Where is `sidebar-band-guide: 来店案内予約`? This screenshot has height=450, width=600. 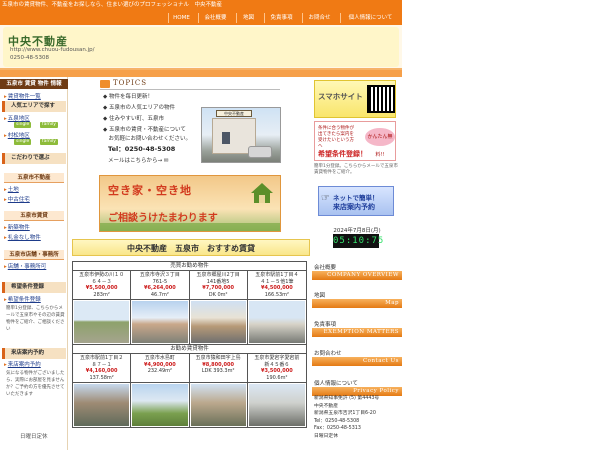
sidebar-band-guide: 来店案内予約 is located at coordinates (34, 353).